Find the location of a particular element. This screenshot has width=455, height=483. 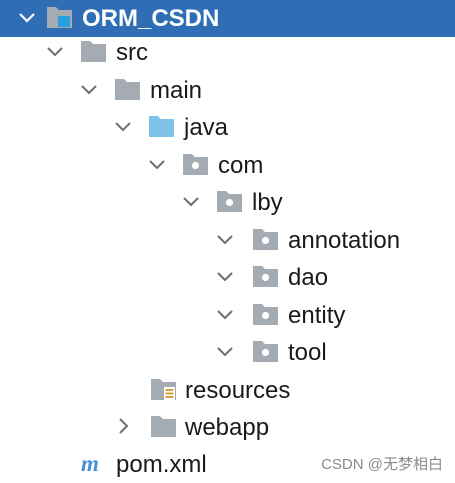

tree-node-webapp: webapp is located at coordinates (227, 427).